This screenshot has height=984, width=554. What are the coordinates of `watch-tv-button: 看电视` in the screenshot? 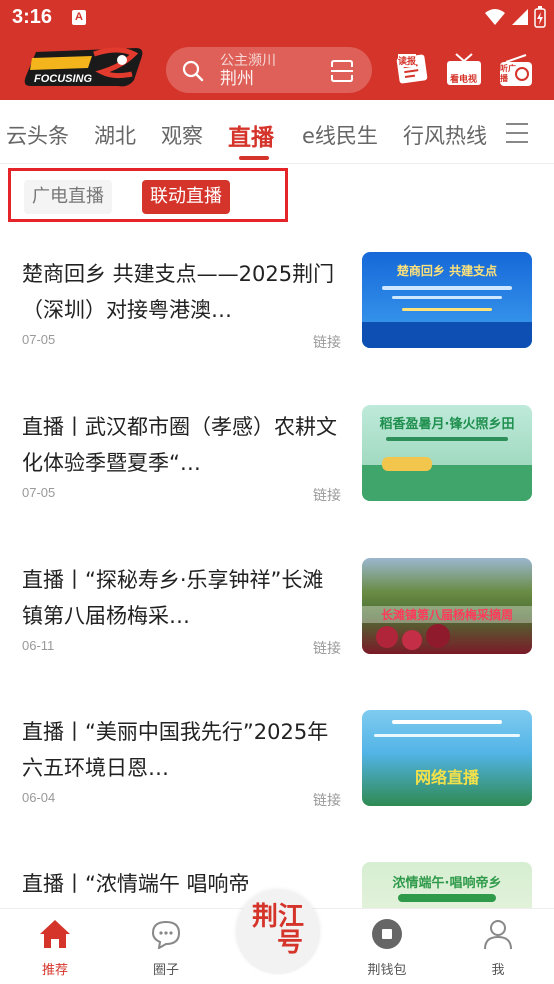 It's located at (464, 70).